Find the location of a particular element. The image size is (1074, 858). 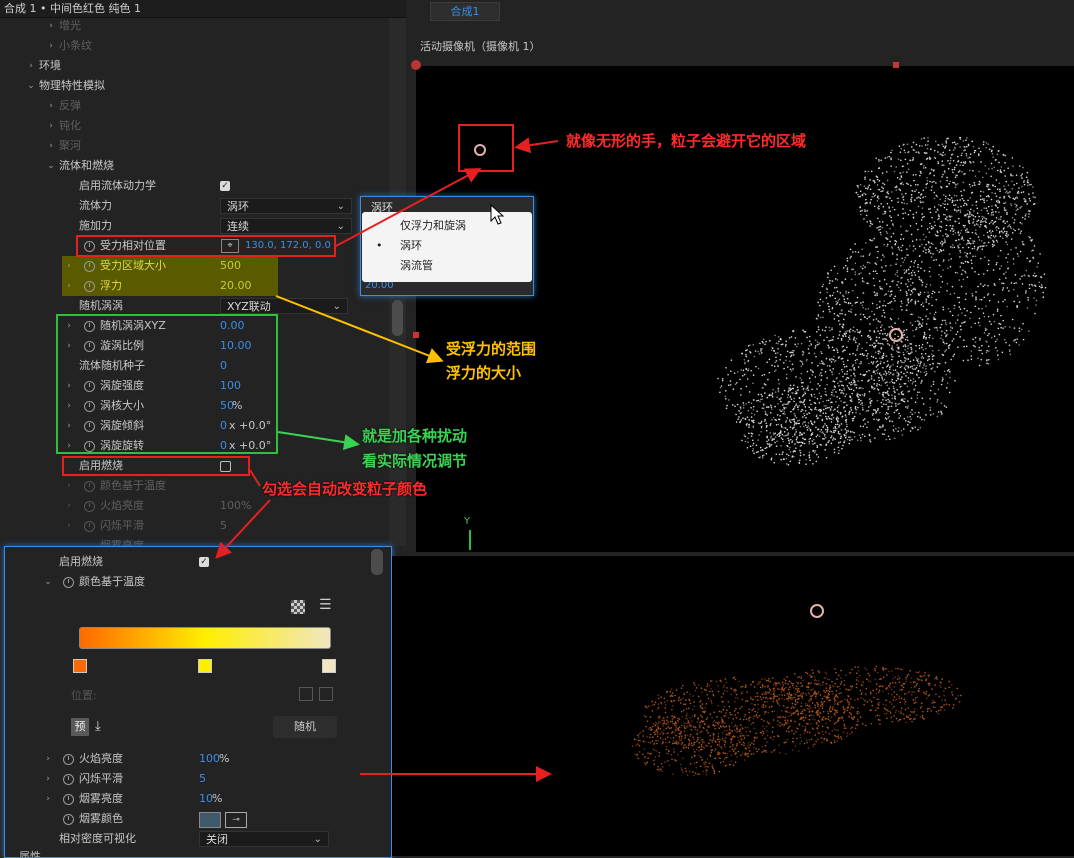

menu-item-vortex-ring: • 涡环 is located at coordinates (447, 246).